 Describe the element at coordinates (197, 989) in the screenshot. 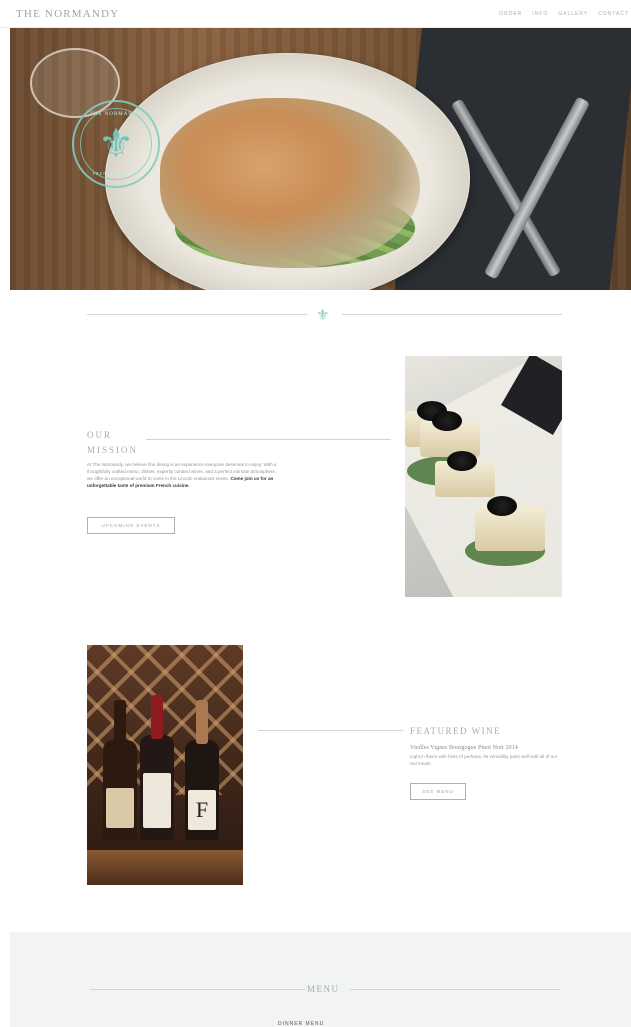

I see `menu-line-left` at that location.